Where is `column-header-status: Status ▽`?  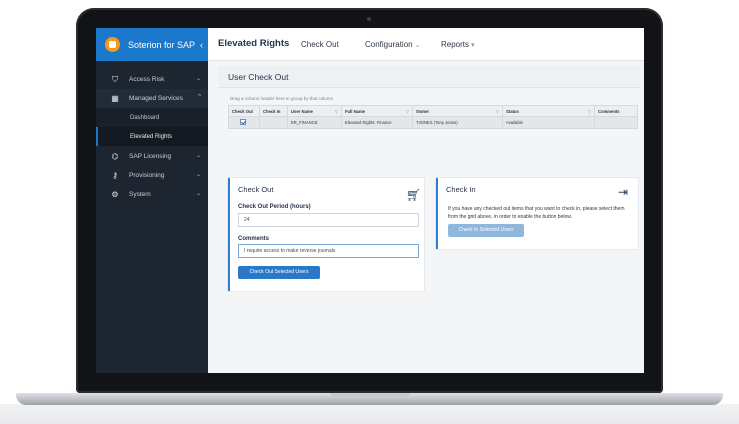 column-header-status: Status ▽ is located at coordinates (549, 111).